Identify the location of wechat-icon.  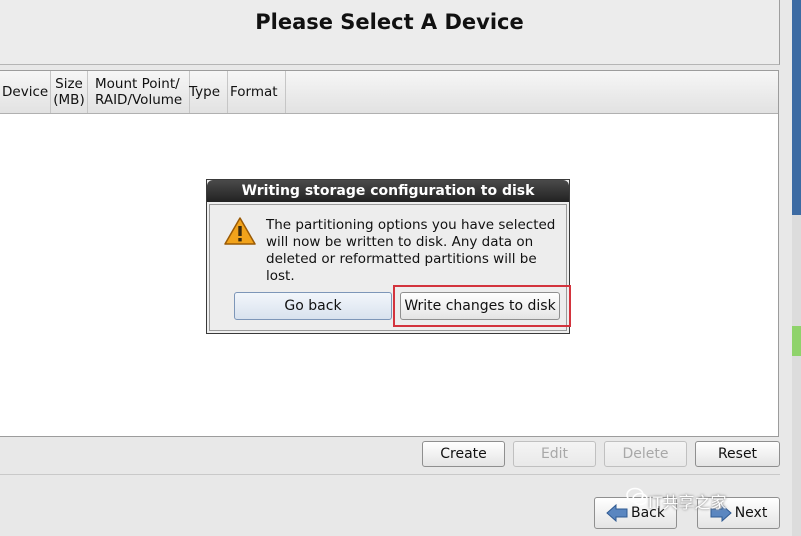
(637, 496).